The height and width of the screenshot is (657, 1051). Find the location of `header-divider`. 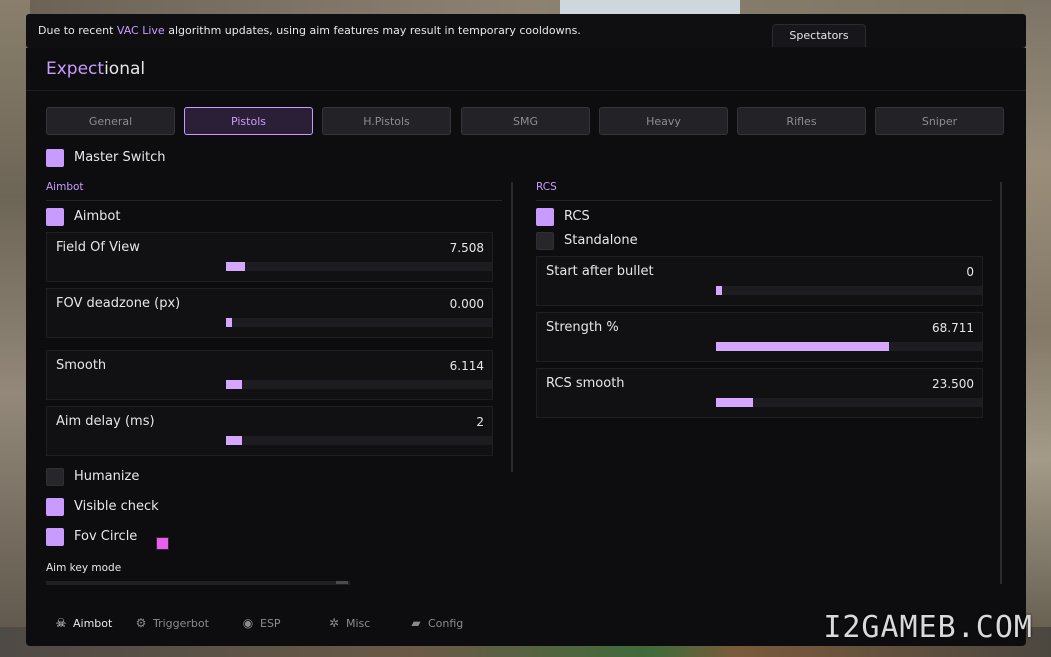

header-divider is located at coordinates (526, 90).